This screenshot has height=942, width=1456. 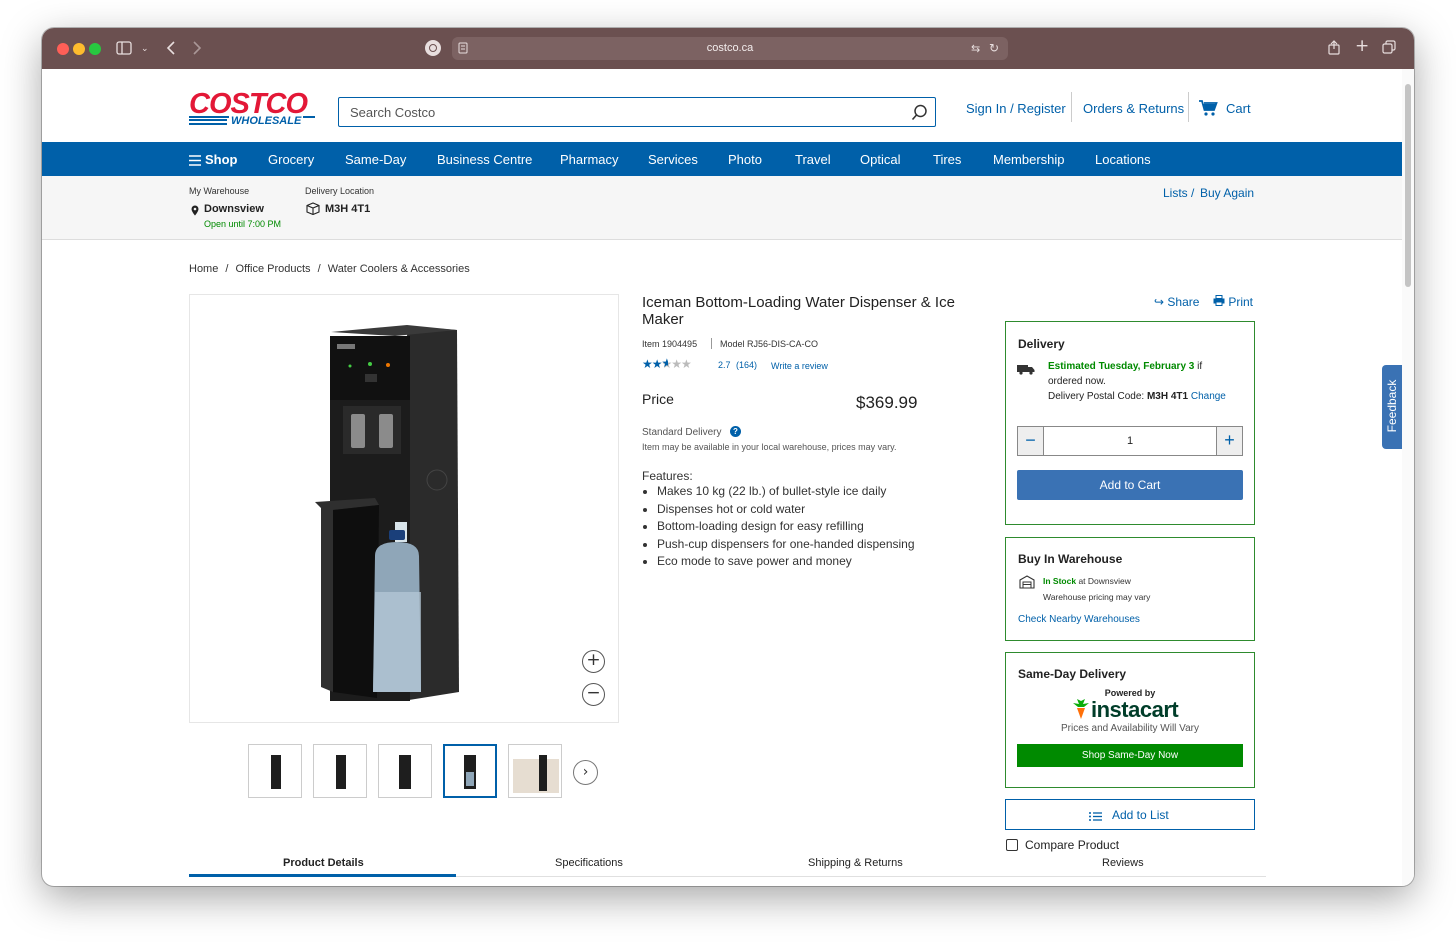 I want to click on cart-link: Cart, so click(x=1238, y=108).